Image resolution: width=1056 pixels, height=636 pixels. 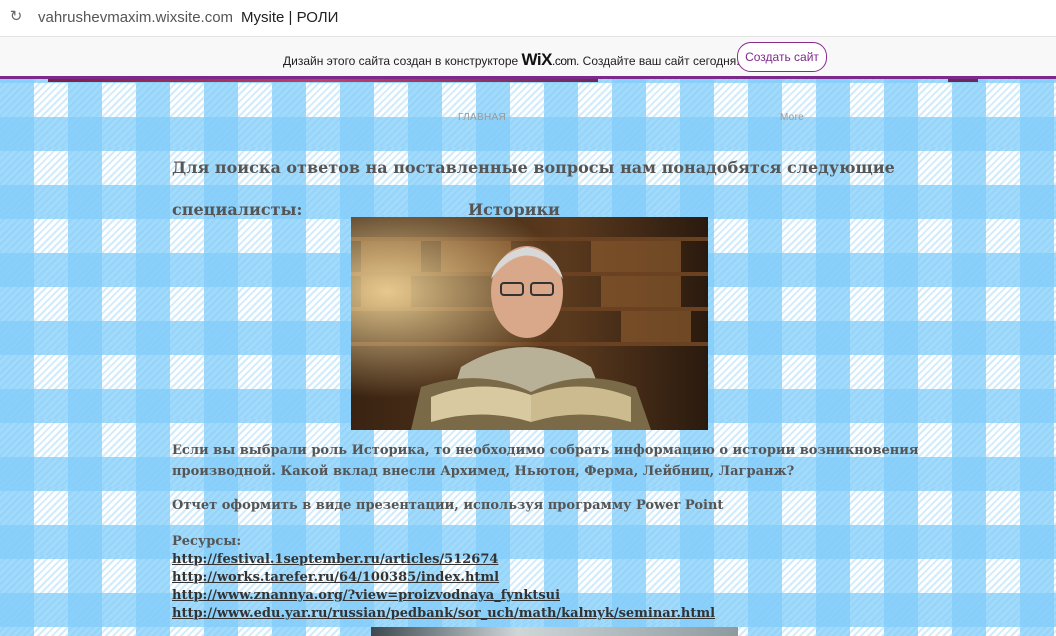 I want to click on wix-logo: WiX.com, so click(x=549, y=59).